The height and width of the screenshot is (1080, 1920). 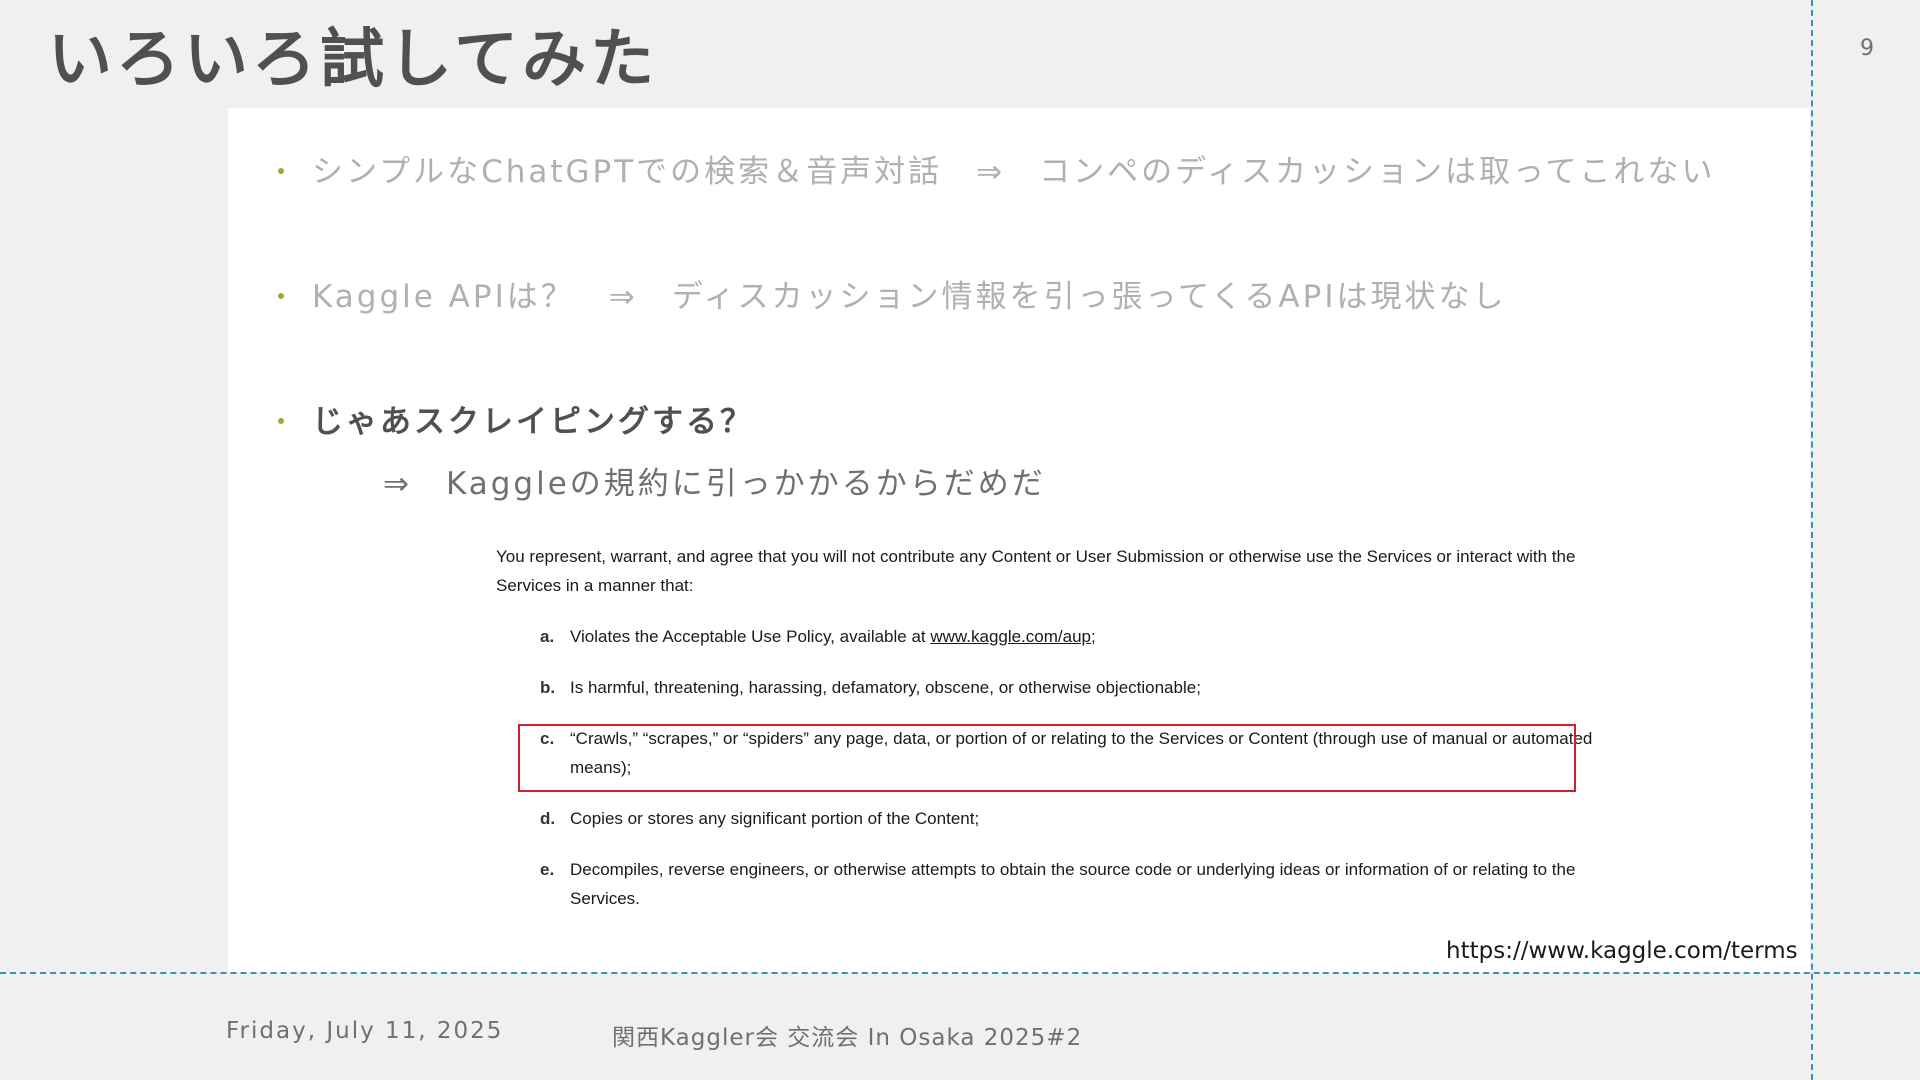 I want to click on aup-link: www.kaggle.com/aup, so click(x=1010, y=636).